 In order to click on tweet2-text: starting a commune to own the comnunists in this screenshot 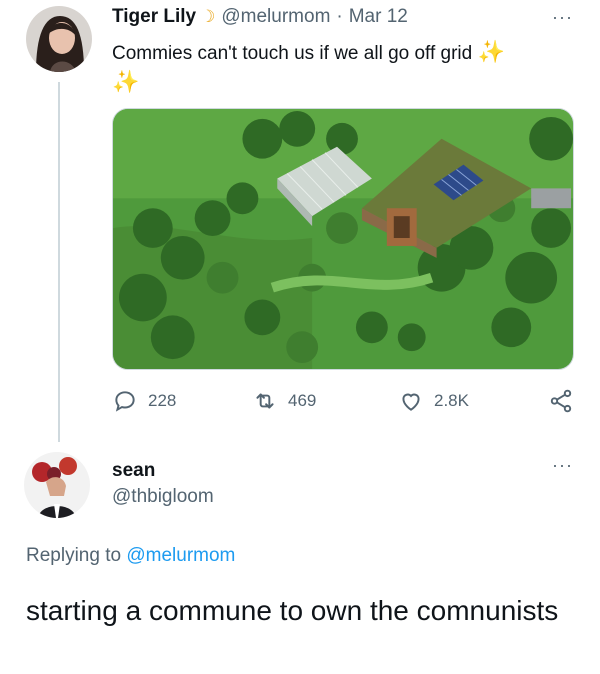, I will do `click(292, 610)`.